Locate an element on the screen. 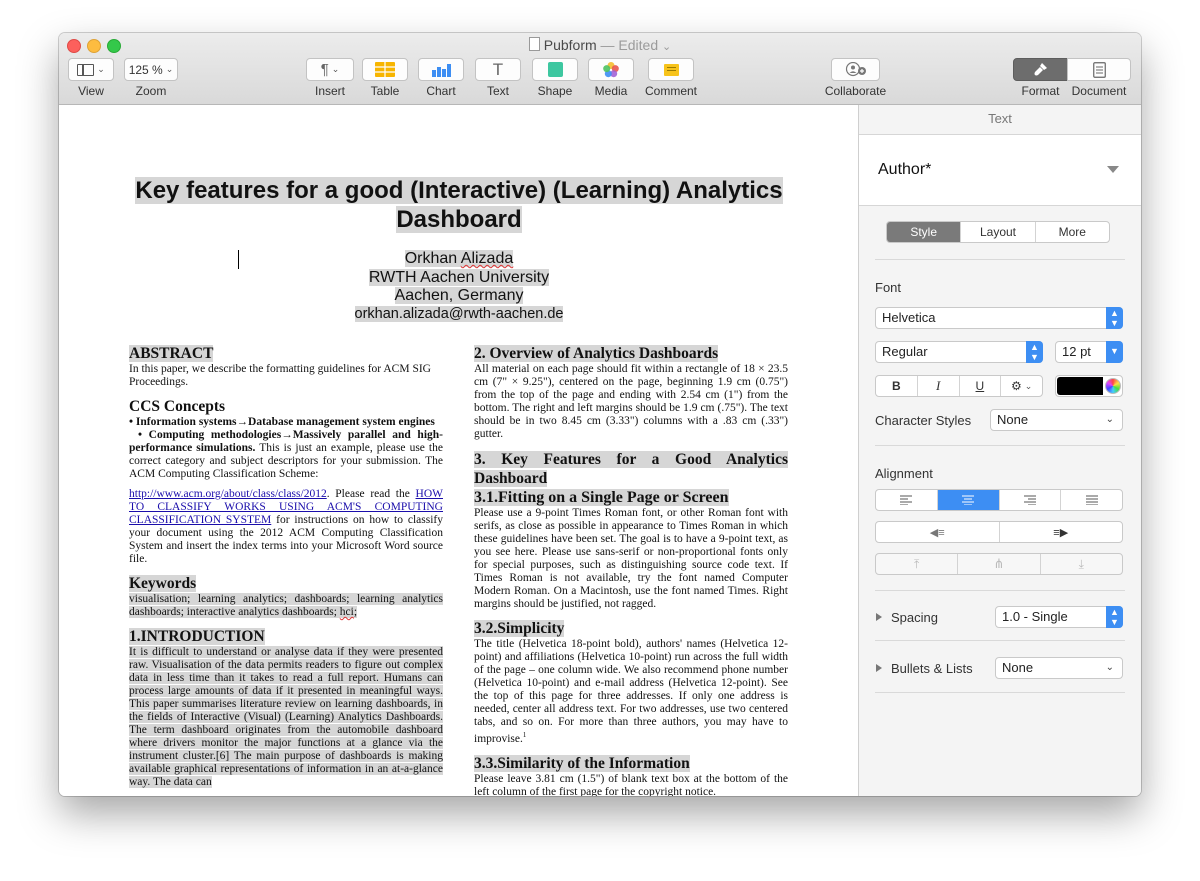  align-center-button is located at coordinates (968, 500).